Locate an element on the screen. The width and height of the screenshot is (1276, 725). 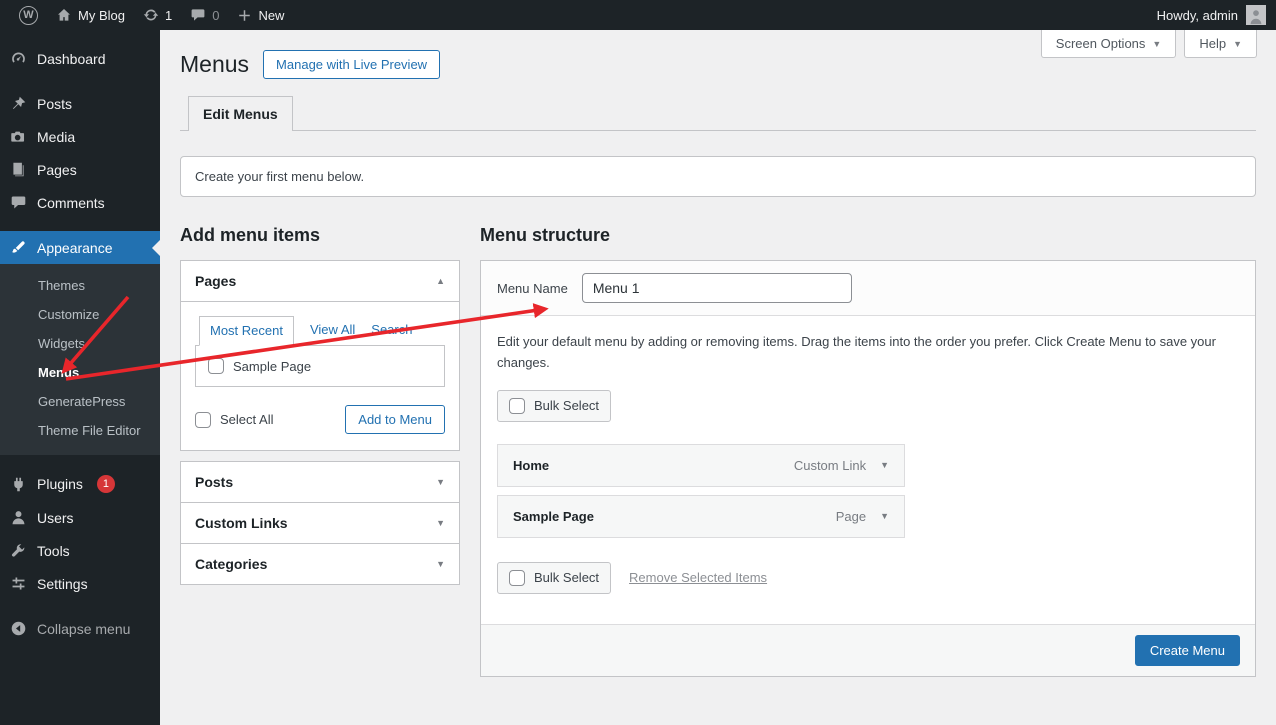
menu-items-list: Home Custom Link ▼ Sample Page Page ▼ is located at coordinates (701, 490).